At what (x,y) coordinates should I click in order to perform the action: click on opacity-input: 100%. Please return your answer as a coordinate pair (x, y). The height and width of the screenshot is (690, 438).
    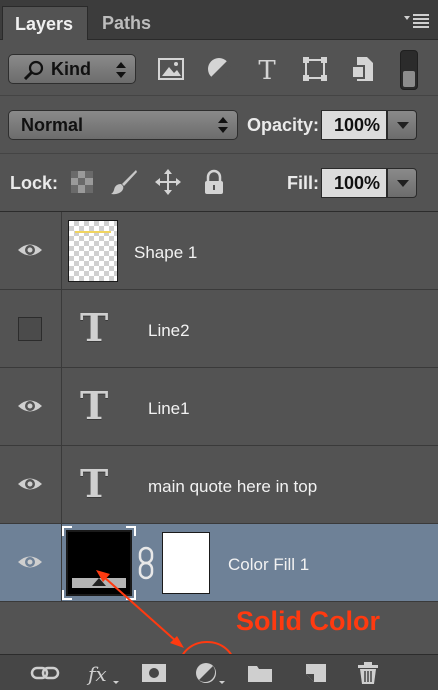
    Looking at the image, I should click on (354, 125).